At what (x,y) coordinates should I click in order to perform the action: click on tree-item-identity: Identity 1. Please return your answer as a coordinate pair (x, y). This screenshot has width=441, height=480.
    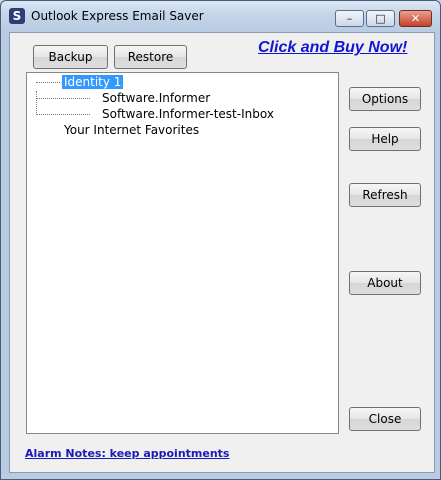
    Looking at the image, I should click on (93, 82).